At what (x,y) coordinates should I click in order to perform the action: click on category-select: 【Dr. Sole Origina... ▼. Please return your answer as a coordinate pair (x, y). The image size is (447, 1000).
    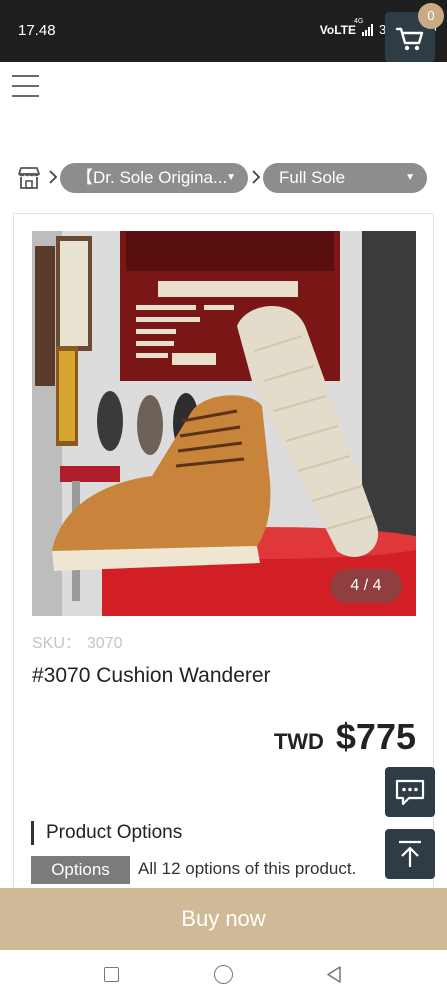
    Looking at the image, I should click on (154, 178).